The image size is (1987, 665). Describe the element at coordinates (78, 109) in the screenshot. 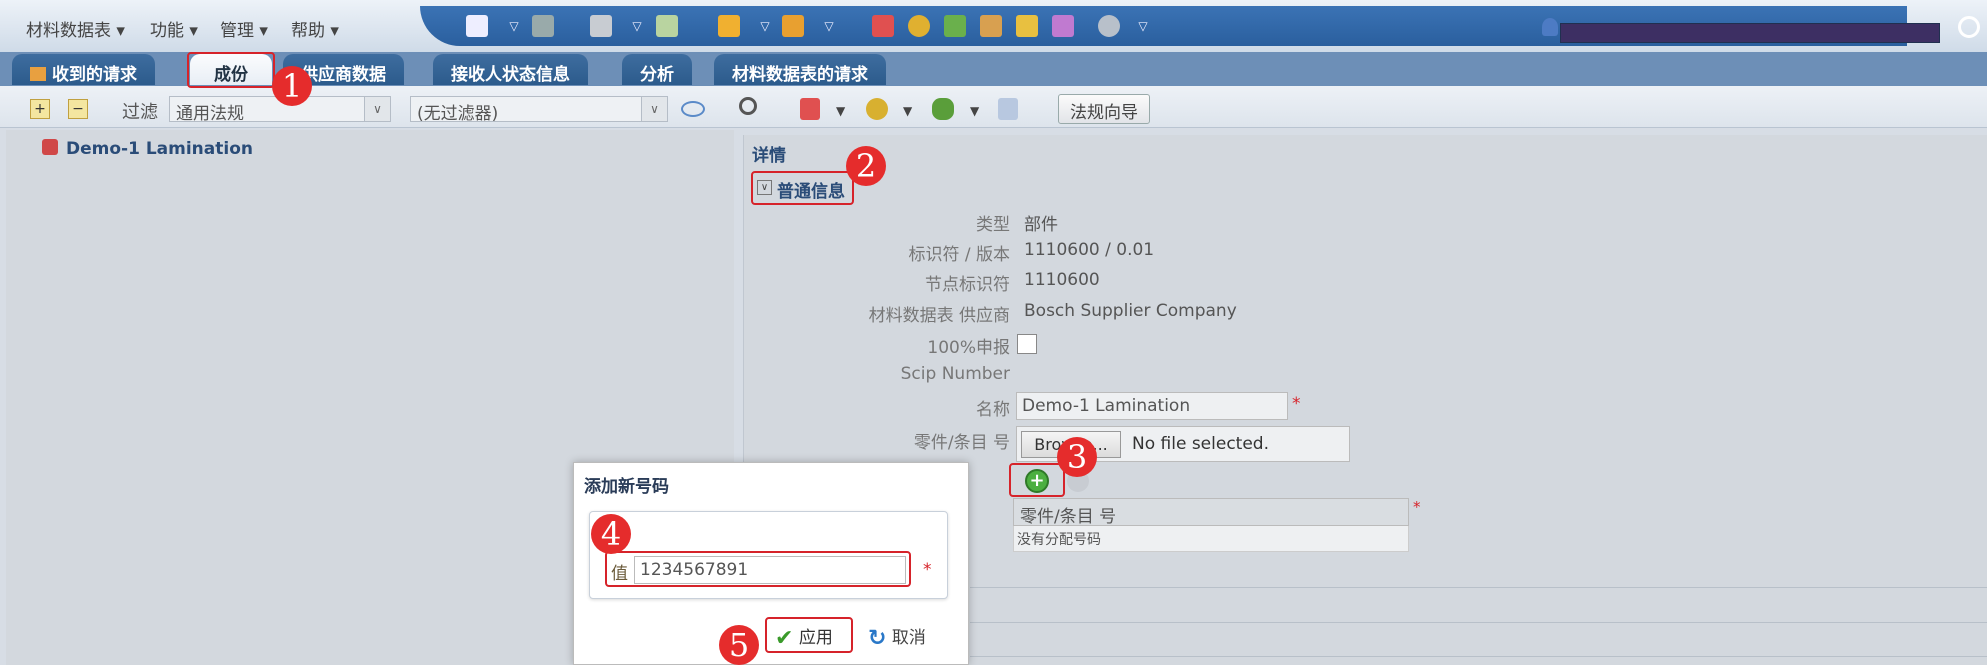

I see `collapse-all-icon: −` at that location.